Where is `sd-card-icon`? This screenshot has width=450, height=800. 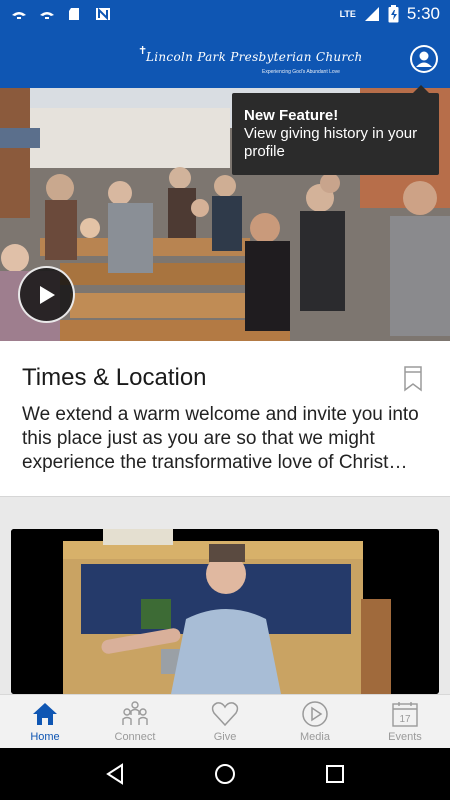
sd-card-icon is located at coordinates (74, 14).